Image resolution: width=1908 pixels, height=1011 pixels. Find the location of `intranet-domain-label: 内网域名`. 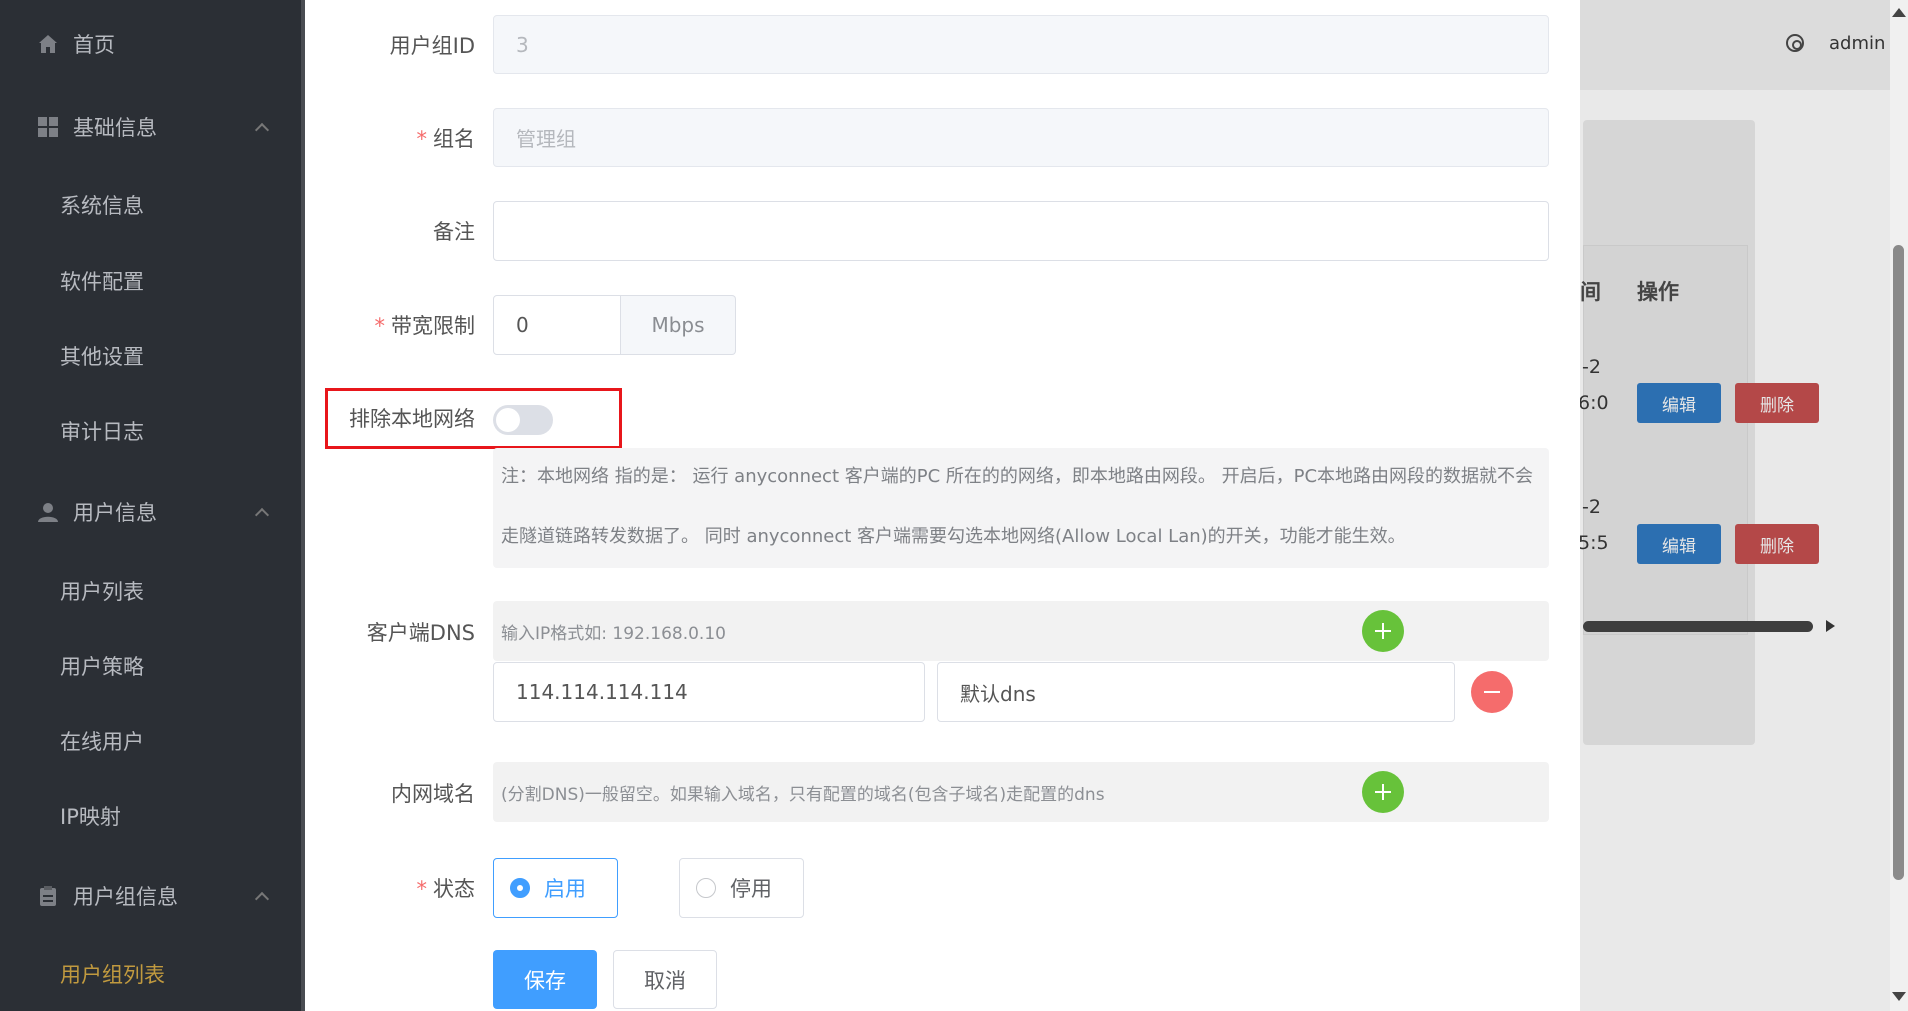

intranet-domain-label: 内网域名 is located at coordinates (433, 794).